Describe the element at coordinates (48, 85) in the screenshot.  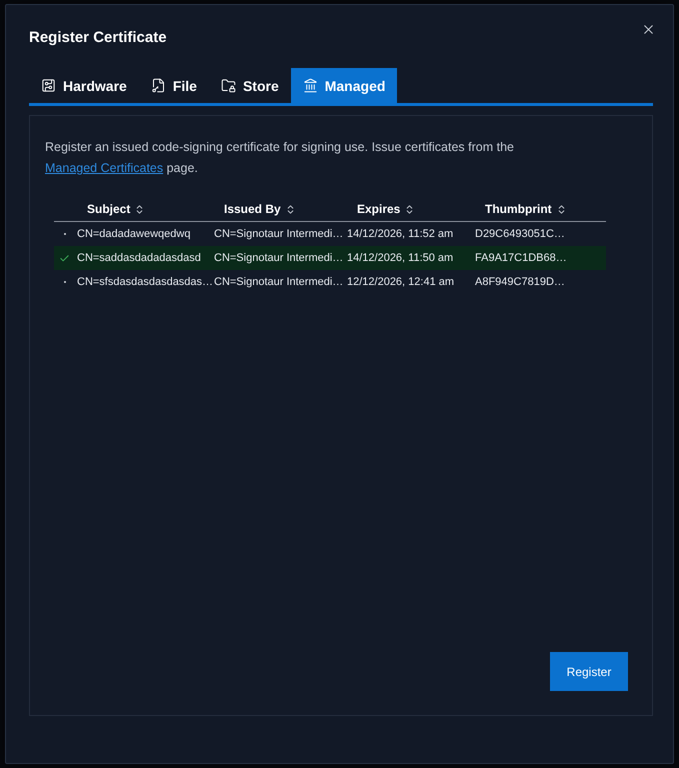
I see `circuit-board-icon` at that location.